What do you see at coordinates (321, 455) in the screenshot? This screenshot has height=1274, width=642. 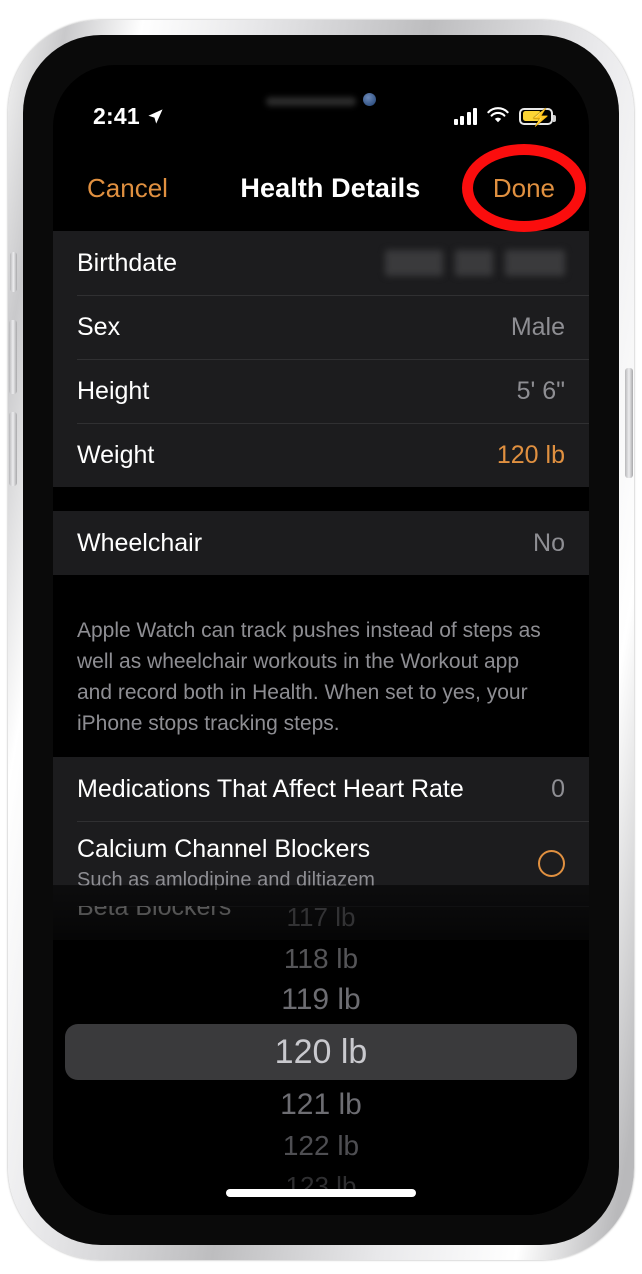 I see `row-weight: Weight 120 lb` at bounding box center [321, 455].